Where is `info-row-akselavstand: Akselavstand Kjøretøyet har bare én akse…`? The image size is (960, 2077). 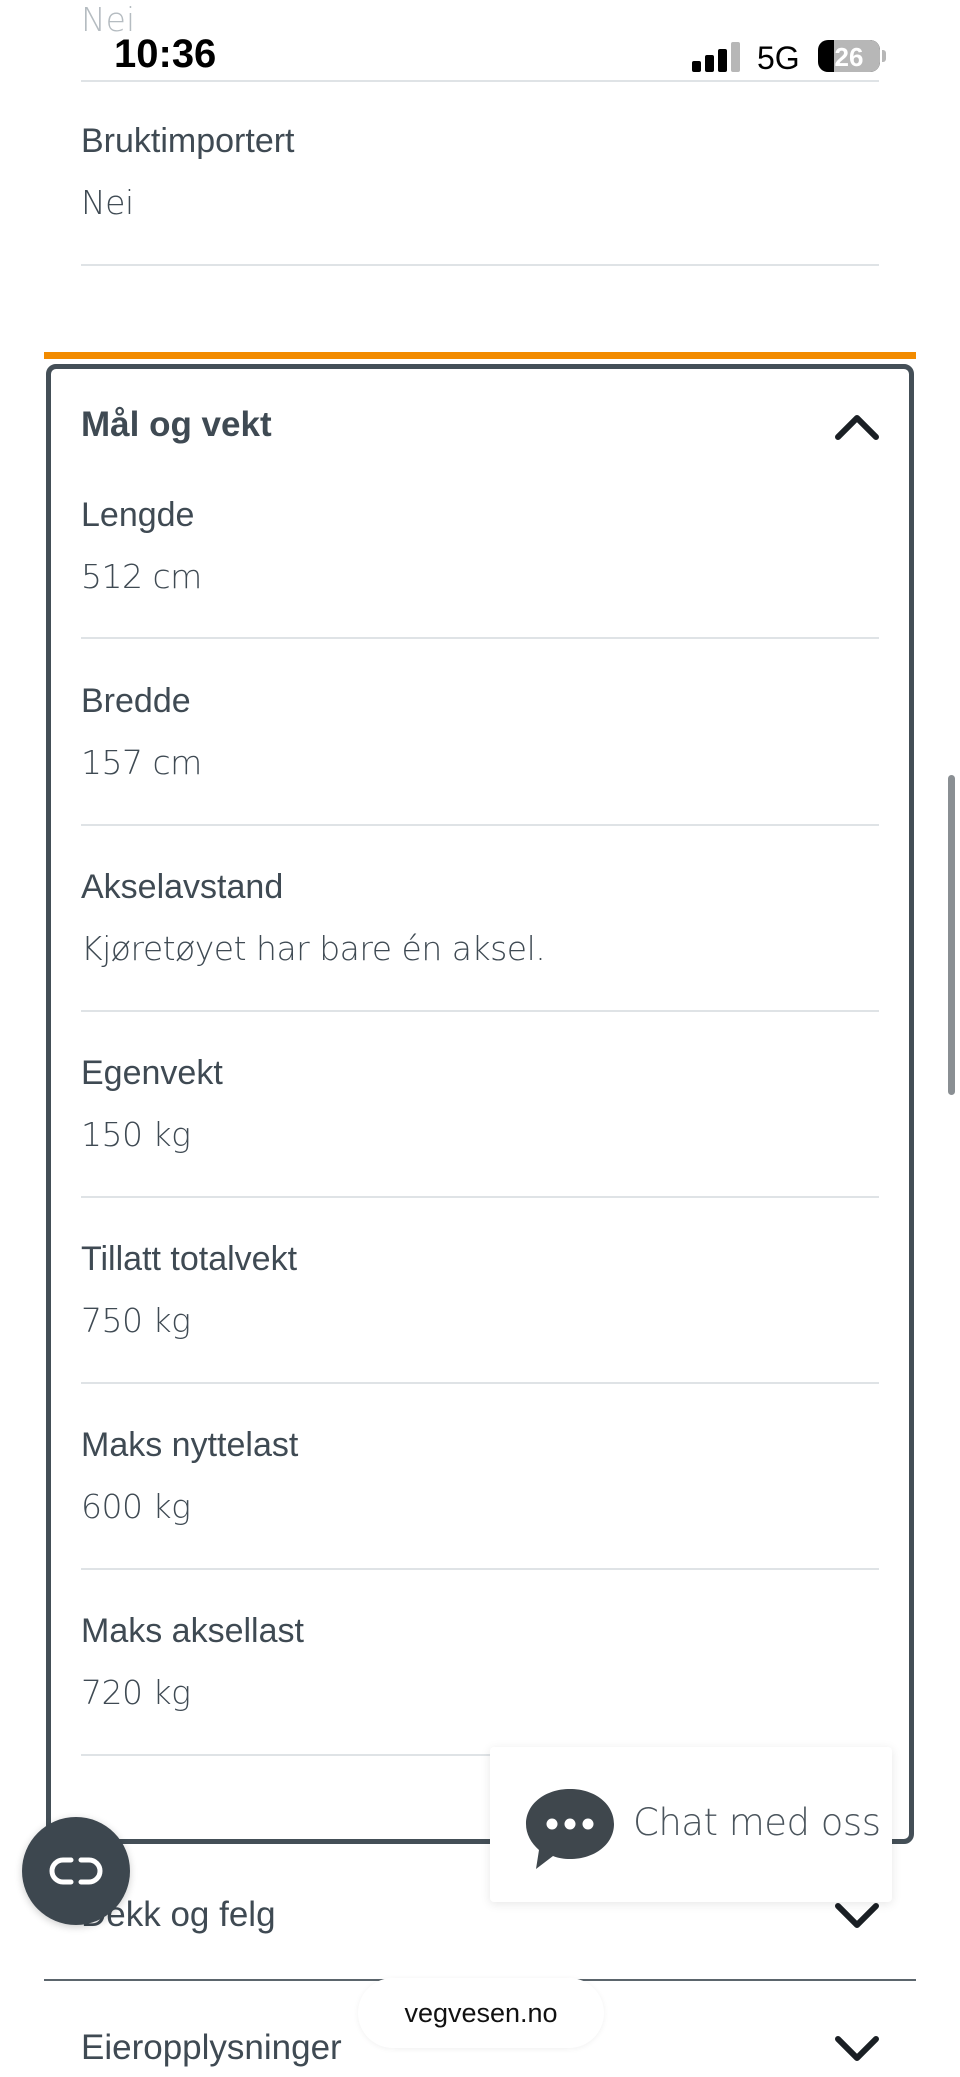
info-row-akselavstand: Akselavstand Kjøretøyet har bare én akse… is located at coordinates (480, 940).